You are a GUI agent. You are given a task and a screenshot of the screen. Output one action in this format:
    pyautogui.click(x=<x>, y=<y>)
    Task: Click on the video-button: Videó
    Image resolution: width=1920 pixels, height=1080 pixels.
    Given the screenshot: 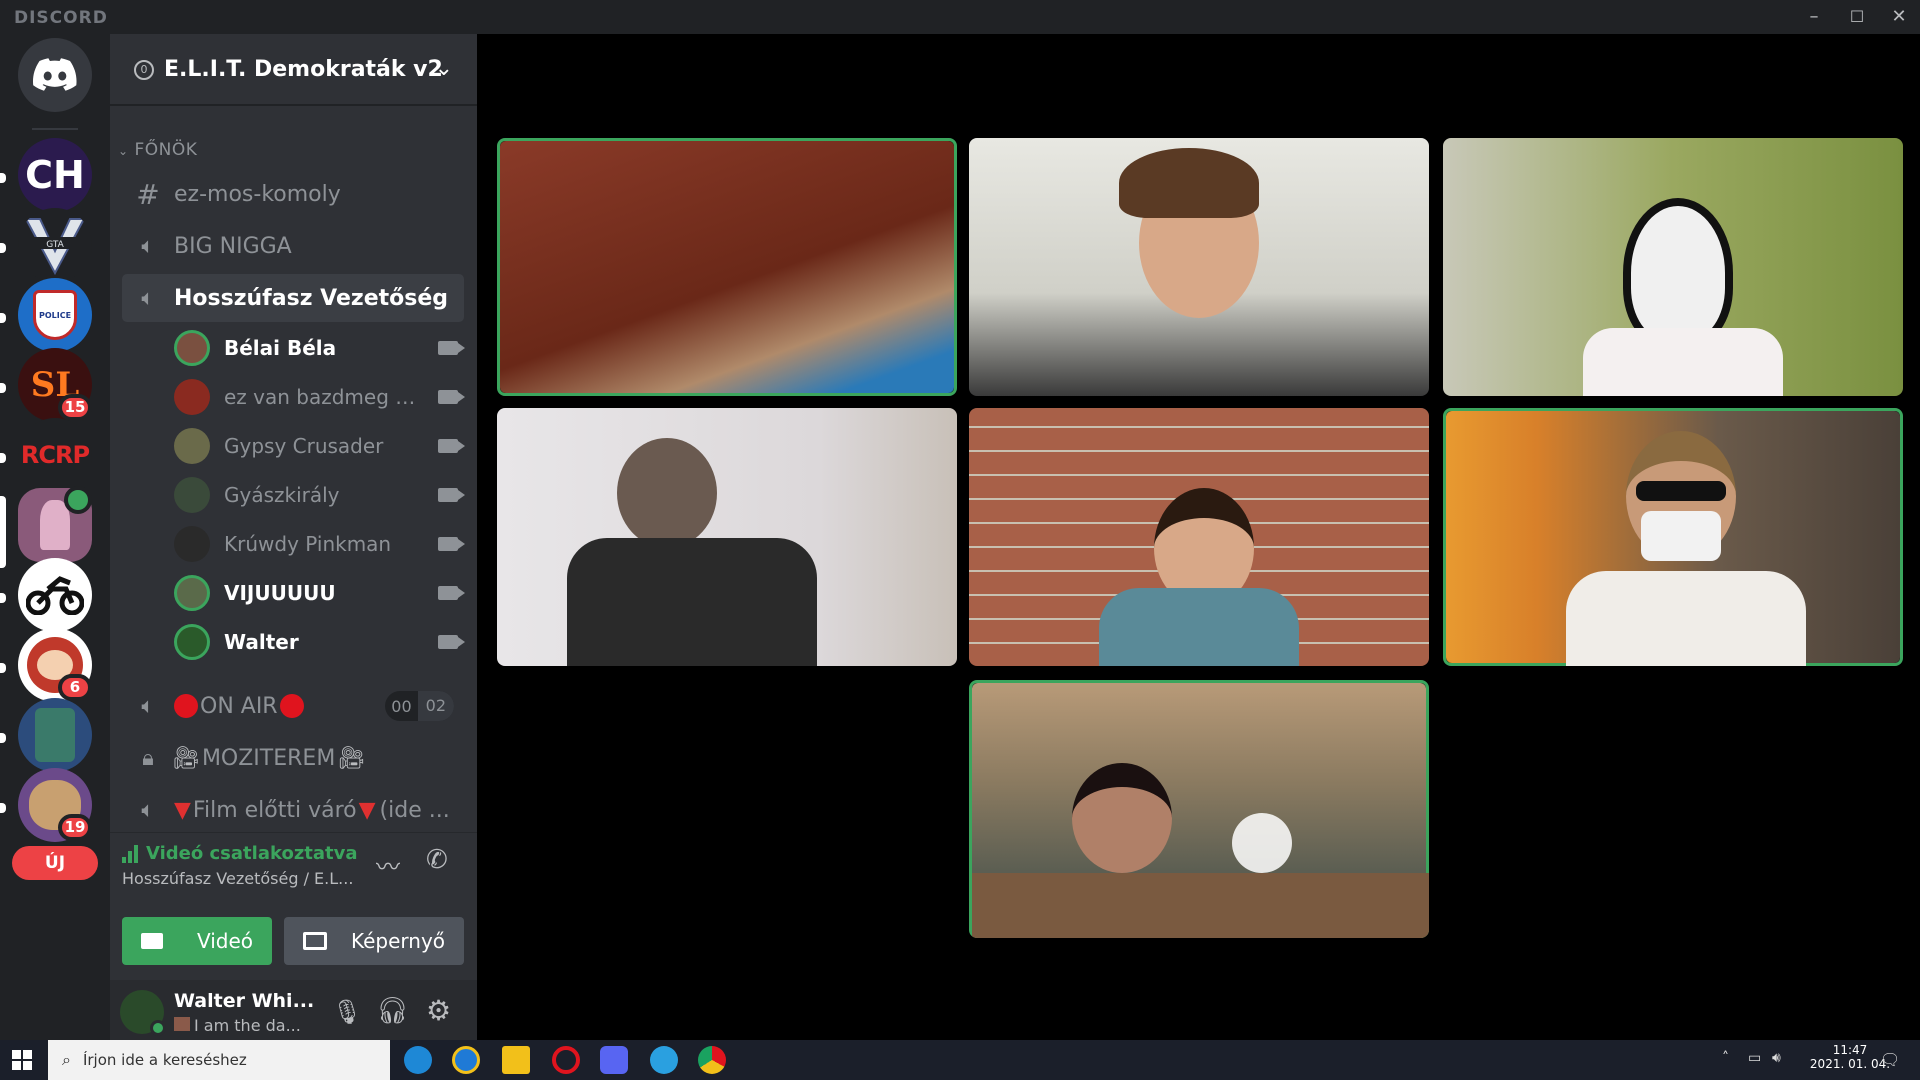 What is the action you would take?
    pyautogui.click(x=197, y=941)
    